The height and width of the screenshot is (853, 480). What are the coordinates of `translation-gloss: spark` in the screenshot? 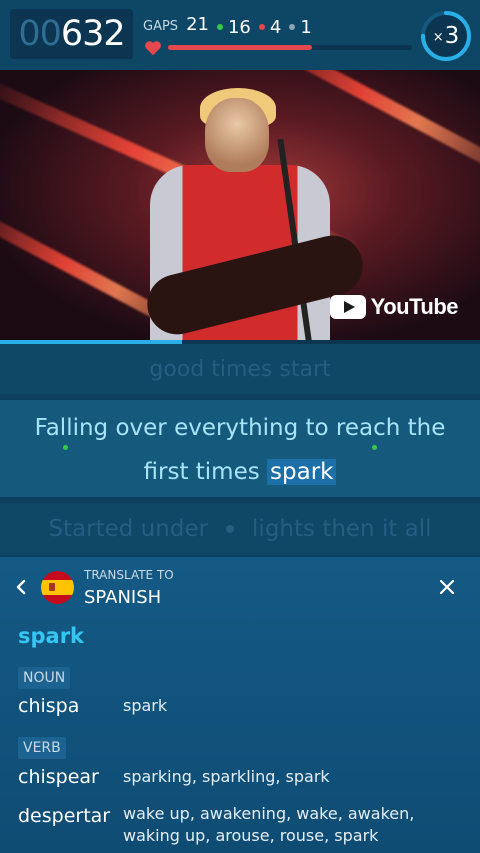 It's located at (145, 705).